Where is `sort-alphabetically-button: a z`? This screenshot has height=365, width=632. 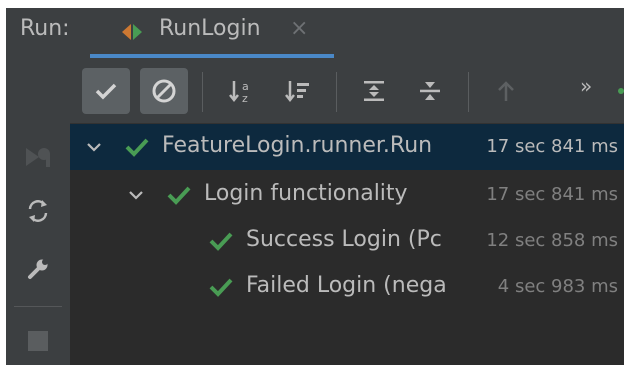
sort-alphabetically-button: a z is located at coordinates (242, 91).